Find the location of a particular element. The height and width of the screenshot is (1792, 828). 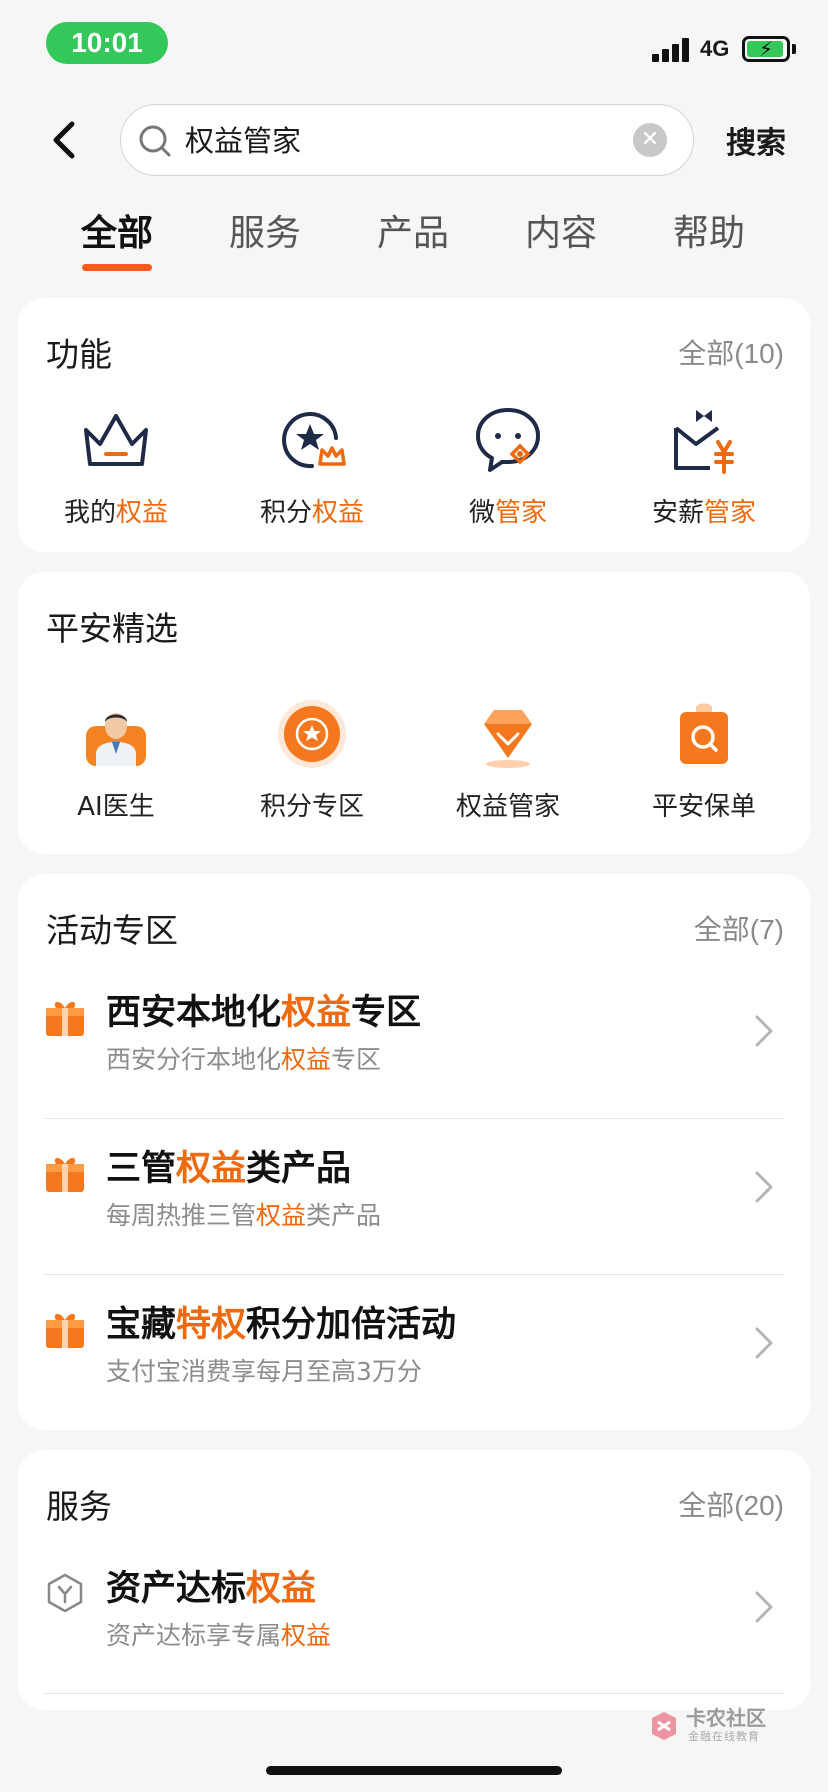

back-button is located at coordinates (66, 140).